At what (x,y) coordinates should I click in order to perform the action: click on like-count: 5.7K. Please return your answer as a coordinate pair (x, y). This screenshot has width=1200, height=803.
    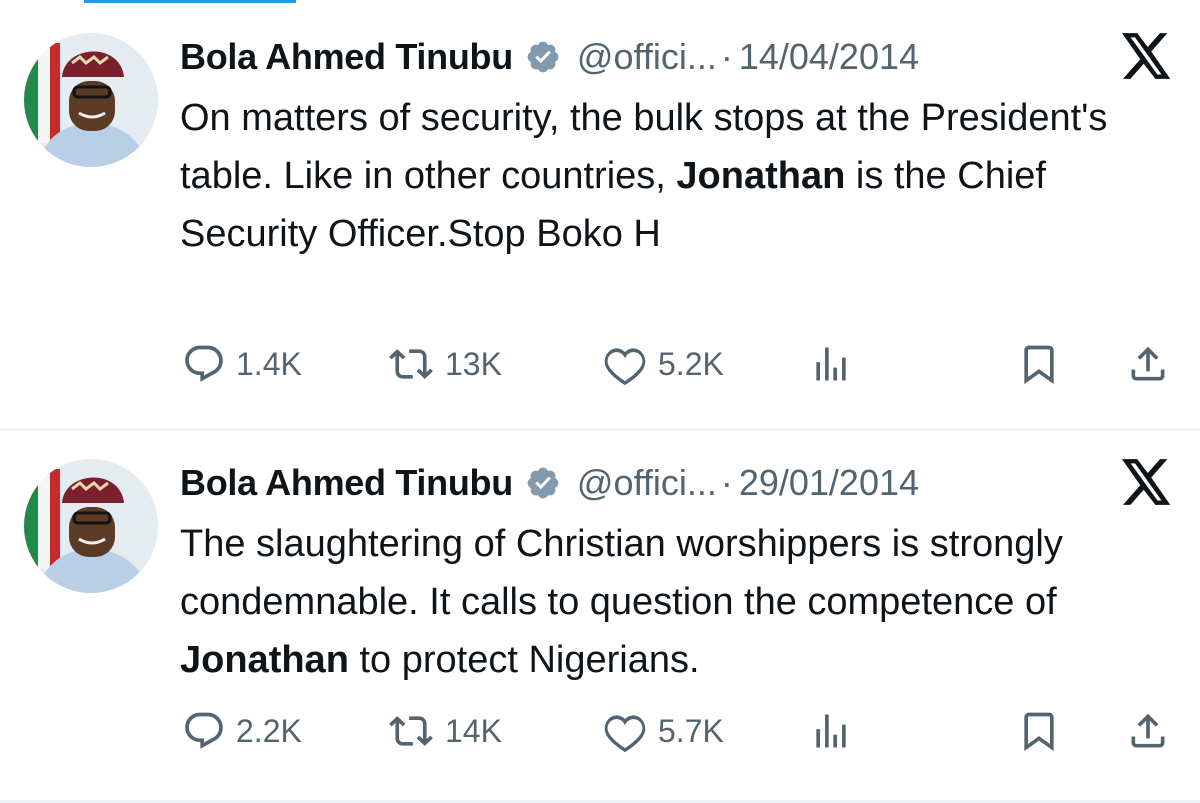
    Looking at the image, I should click on (691, 730).